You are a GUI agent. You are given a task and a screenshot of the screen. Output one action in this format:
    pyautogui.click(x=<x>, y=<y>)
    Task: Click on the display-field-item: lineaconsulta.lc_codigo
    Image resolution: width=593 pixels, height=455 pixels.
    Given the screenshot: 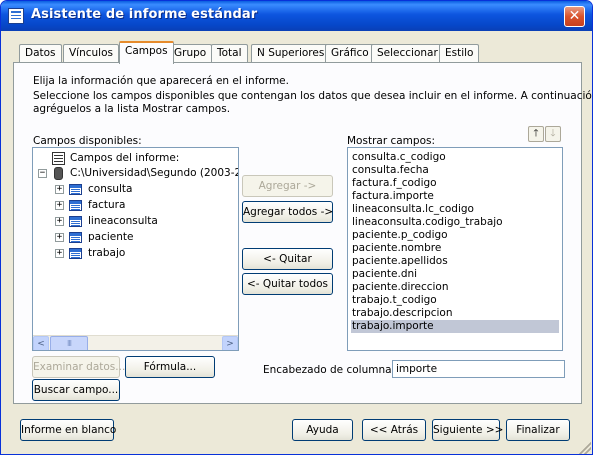 What is the action you would take?
    pyautogui.click(x=412, y=209)
    